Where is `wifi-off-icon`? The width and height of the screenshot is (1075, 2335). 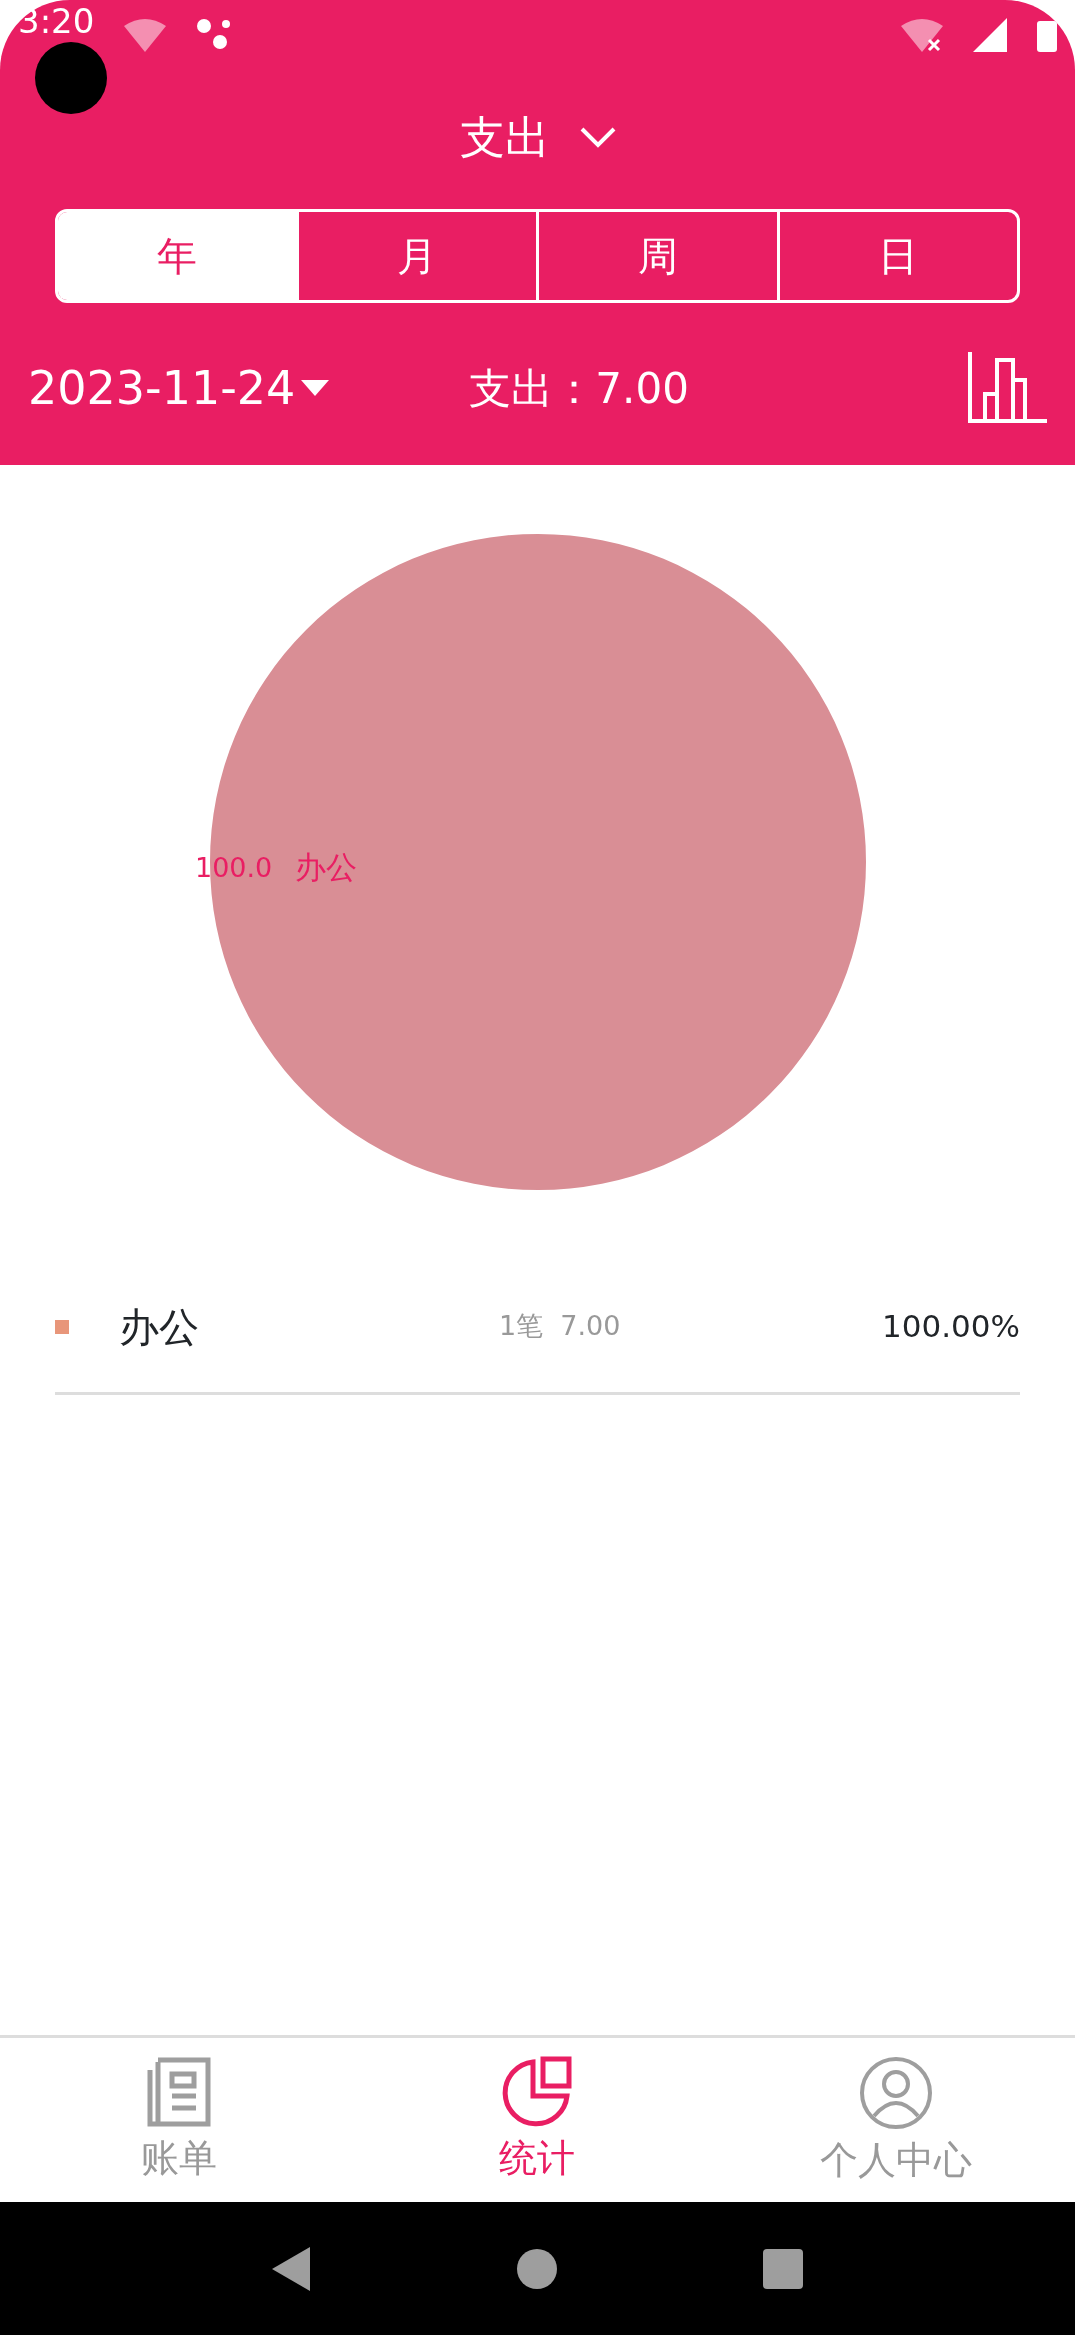
wifi-off-icon is located at coordinates (922, 35).